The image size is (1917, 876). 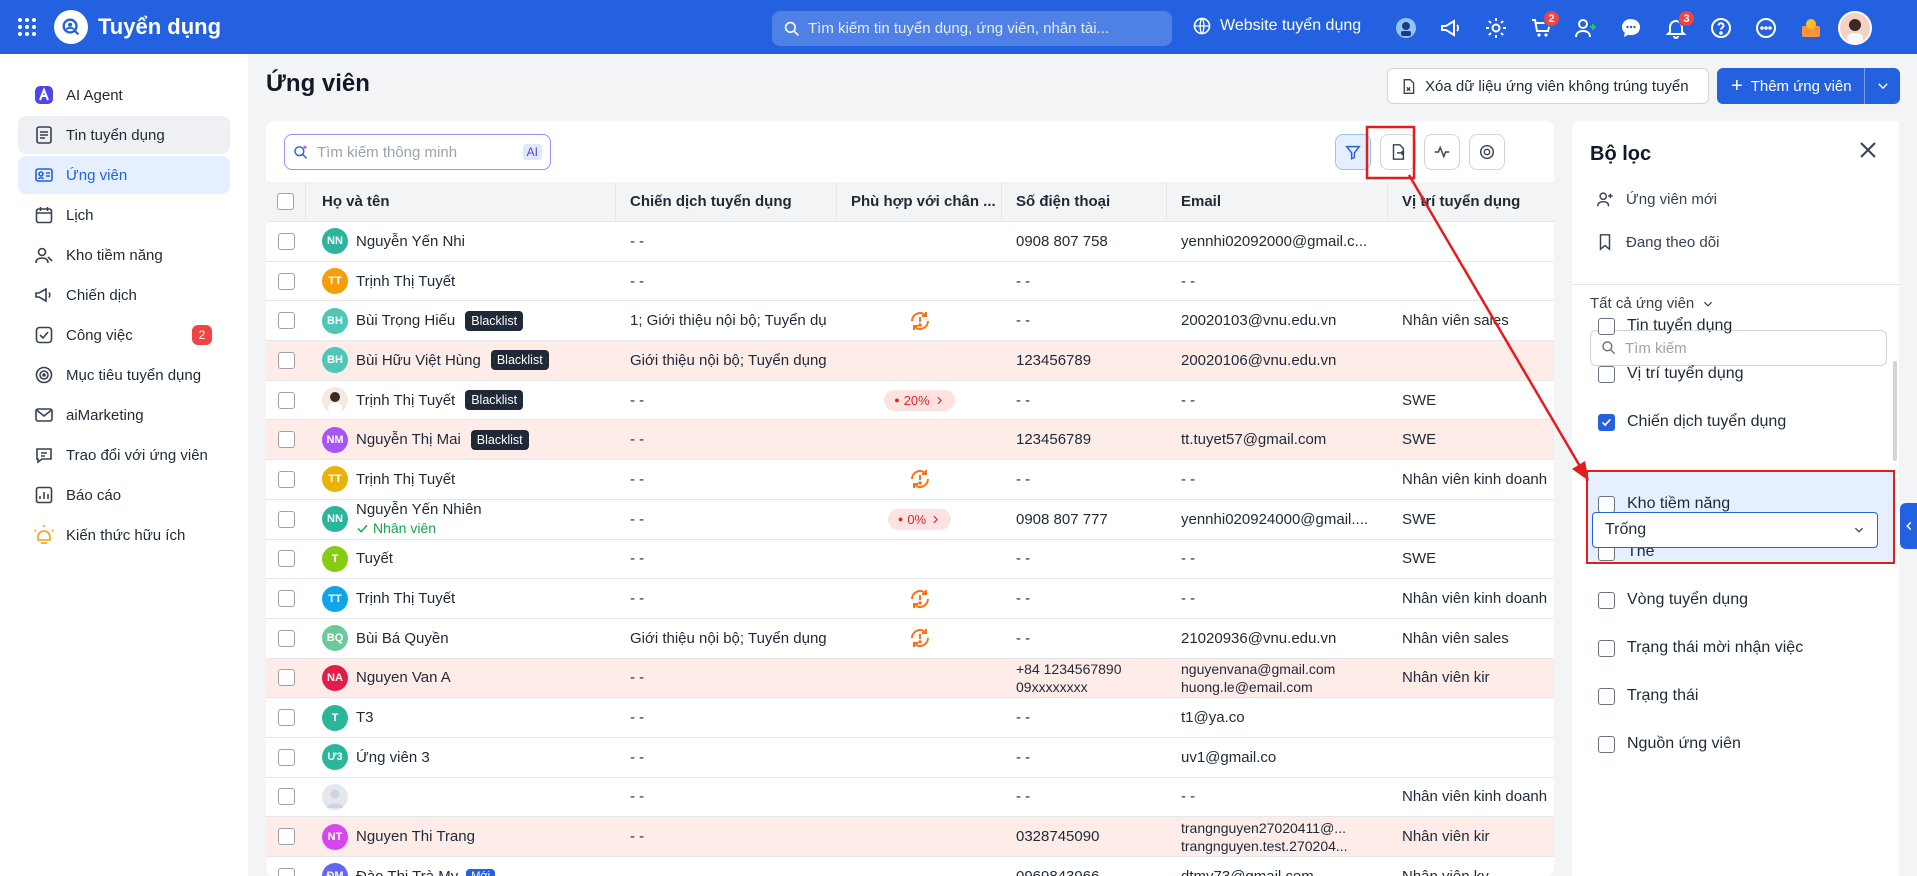 I want to click on delete-rejected-button: Xóa dữ liệu ứng viên không trúng tuyển, so click(x=1548, y=86).